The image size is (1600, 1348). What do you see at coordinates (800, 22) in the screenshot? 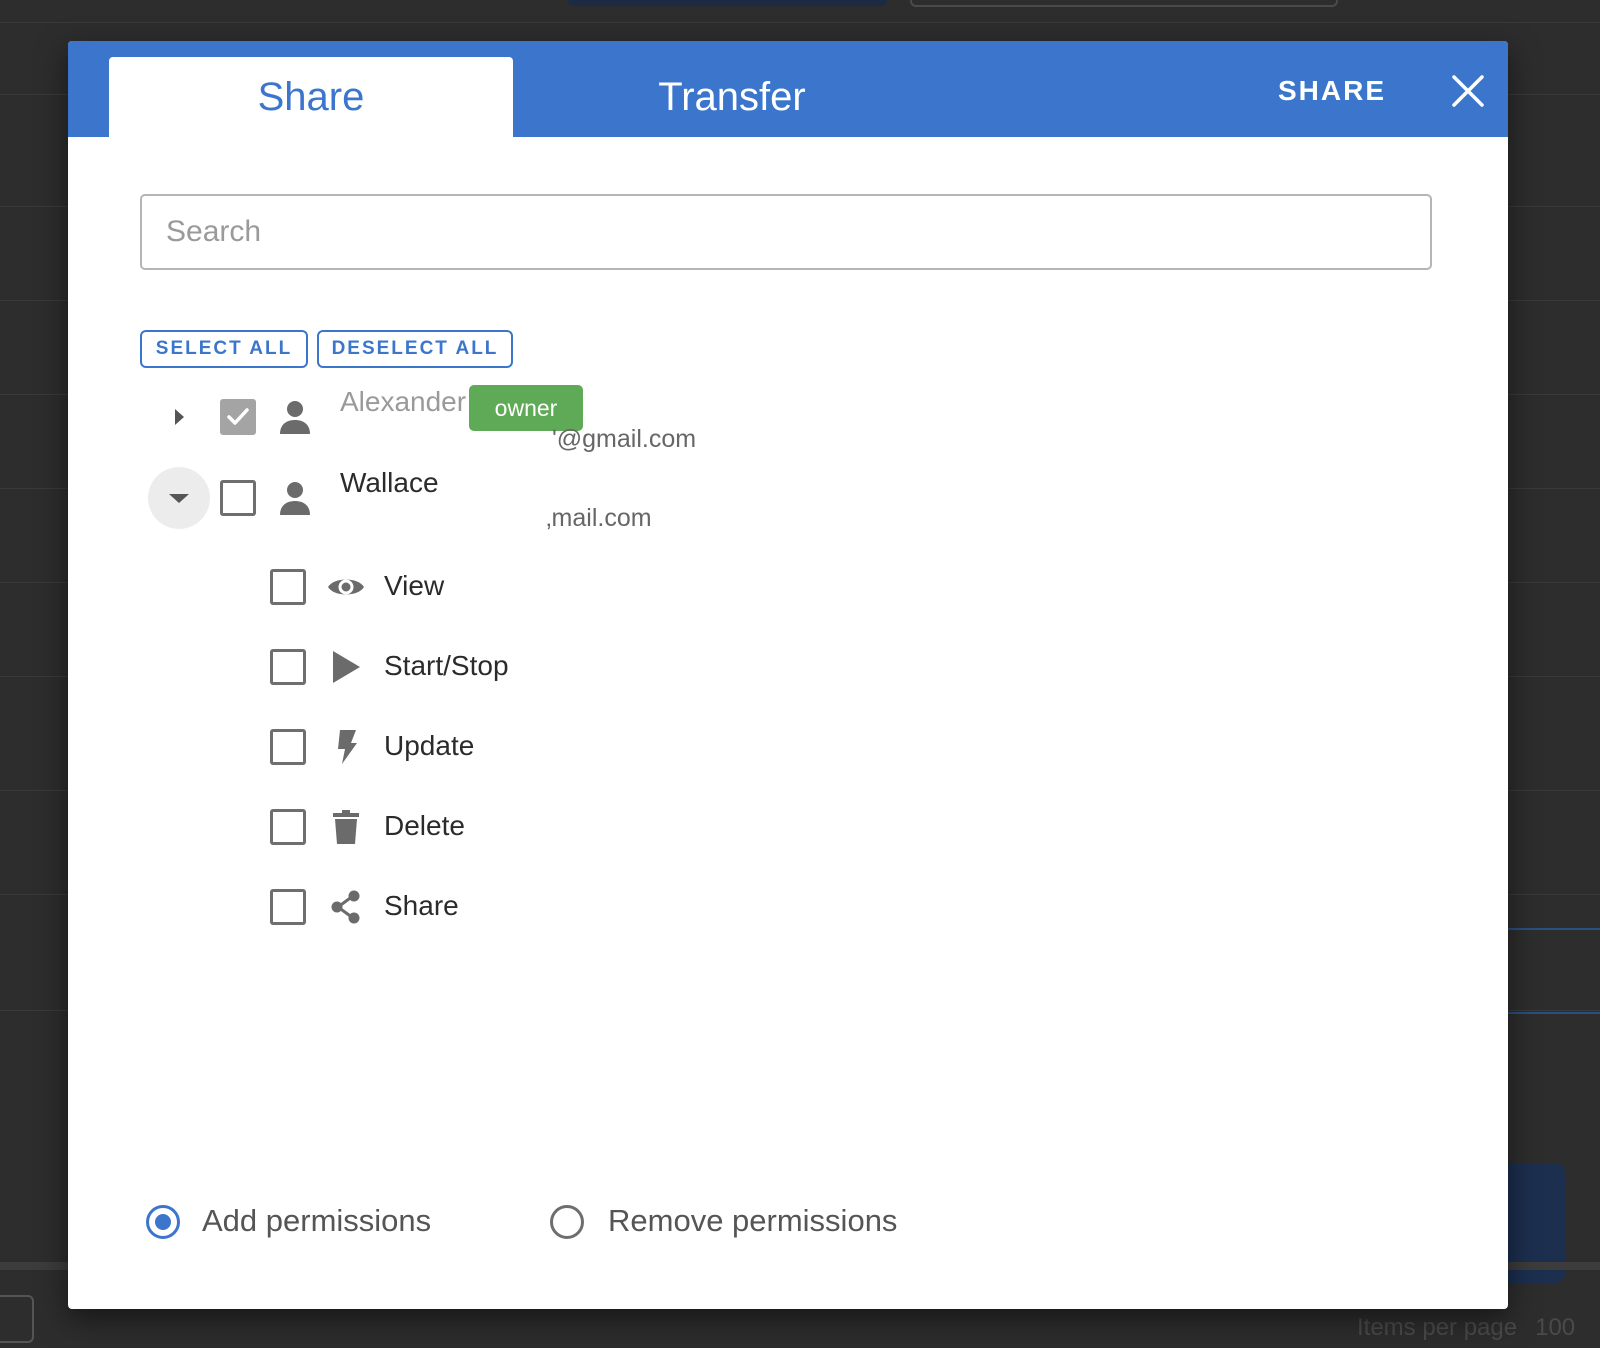
I see `background-divider` at bounding box center [800, 22].